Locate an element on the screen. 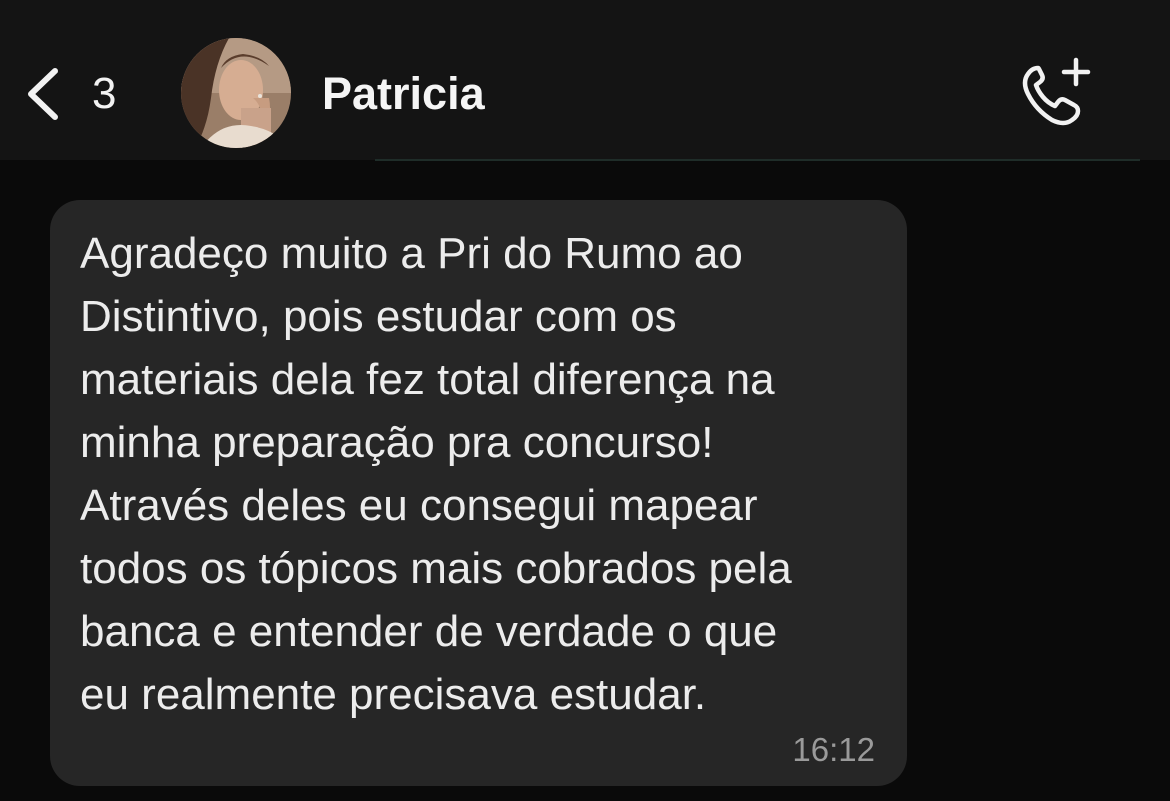 The width and height of the screenshot is (1170, 801). back-button: 3 is located at coordinates (69, 94).